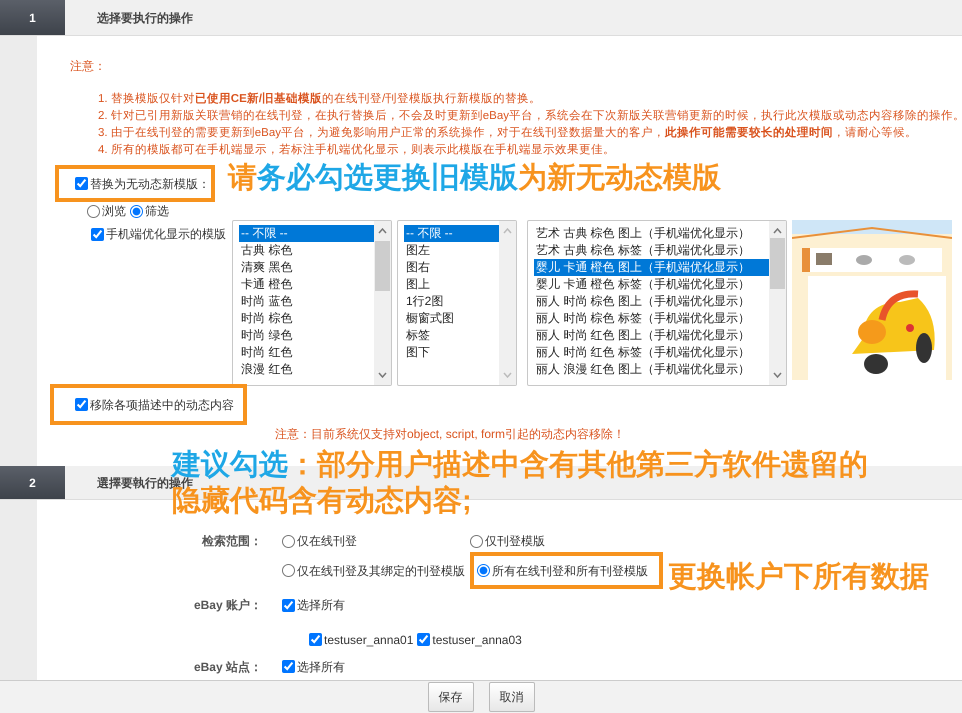 The width and height of the screenshot is (962, 713). Describe the element at coordinates (651, 301) in the screenshot. I see `list-option: 丽人 时尚 棕色 图上（手机端优化显示）` at that location.